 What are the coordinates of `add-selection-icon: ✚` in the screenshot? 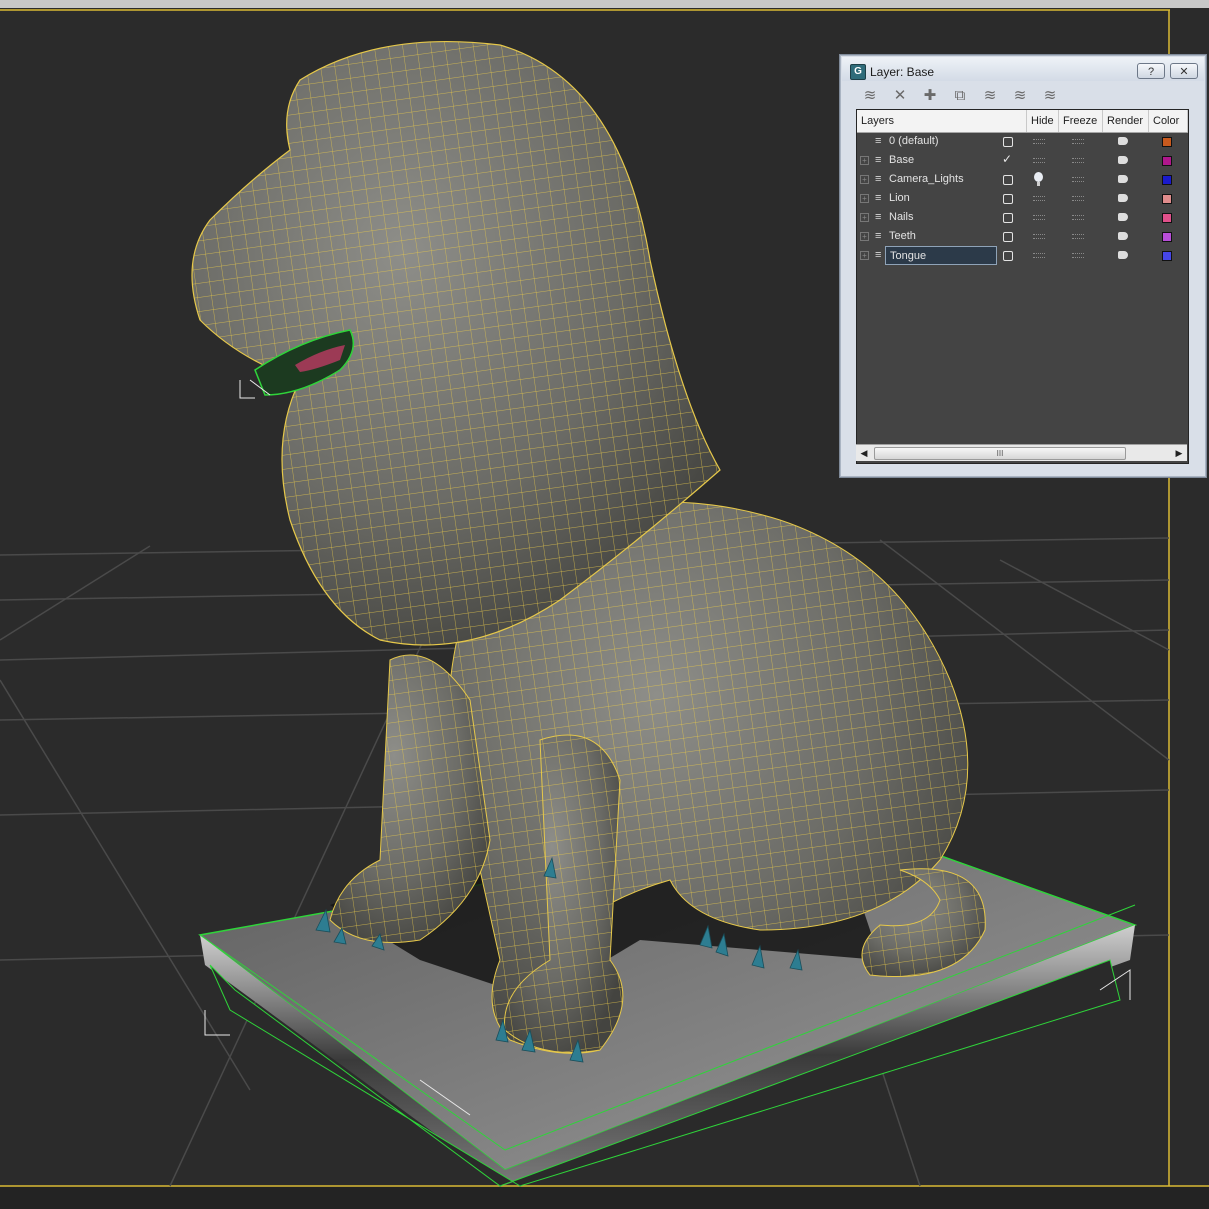 It's located at (930, 96).